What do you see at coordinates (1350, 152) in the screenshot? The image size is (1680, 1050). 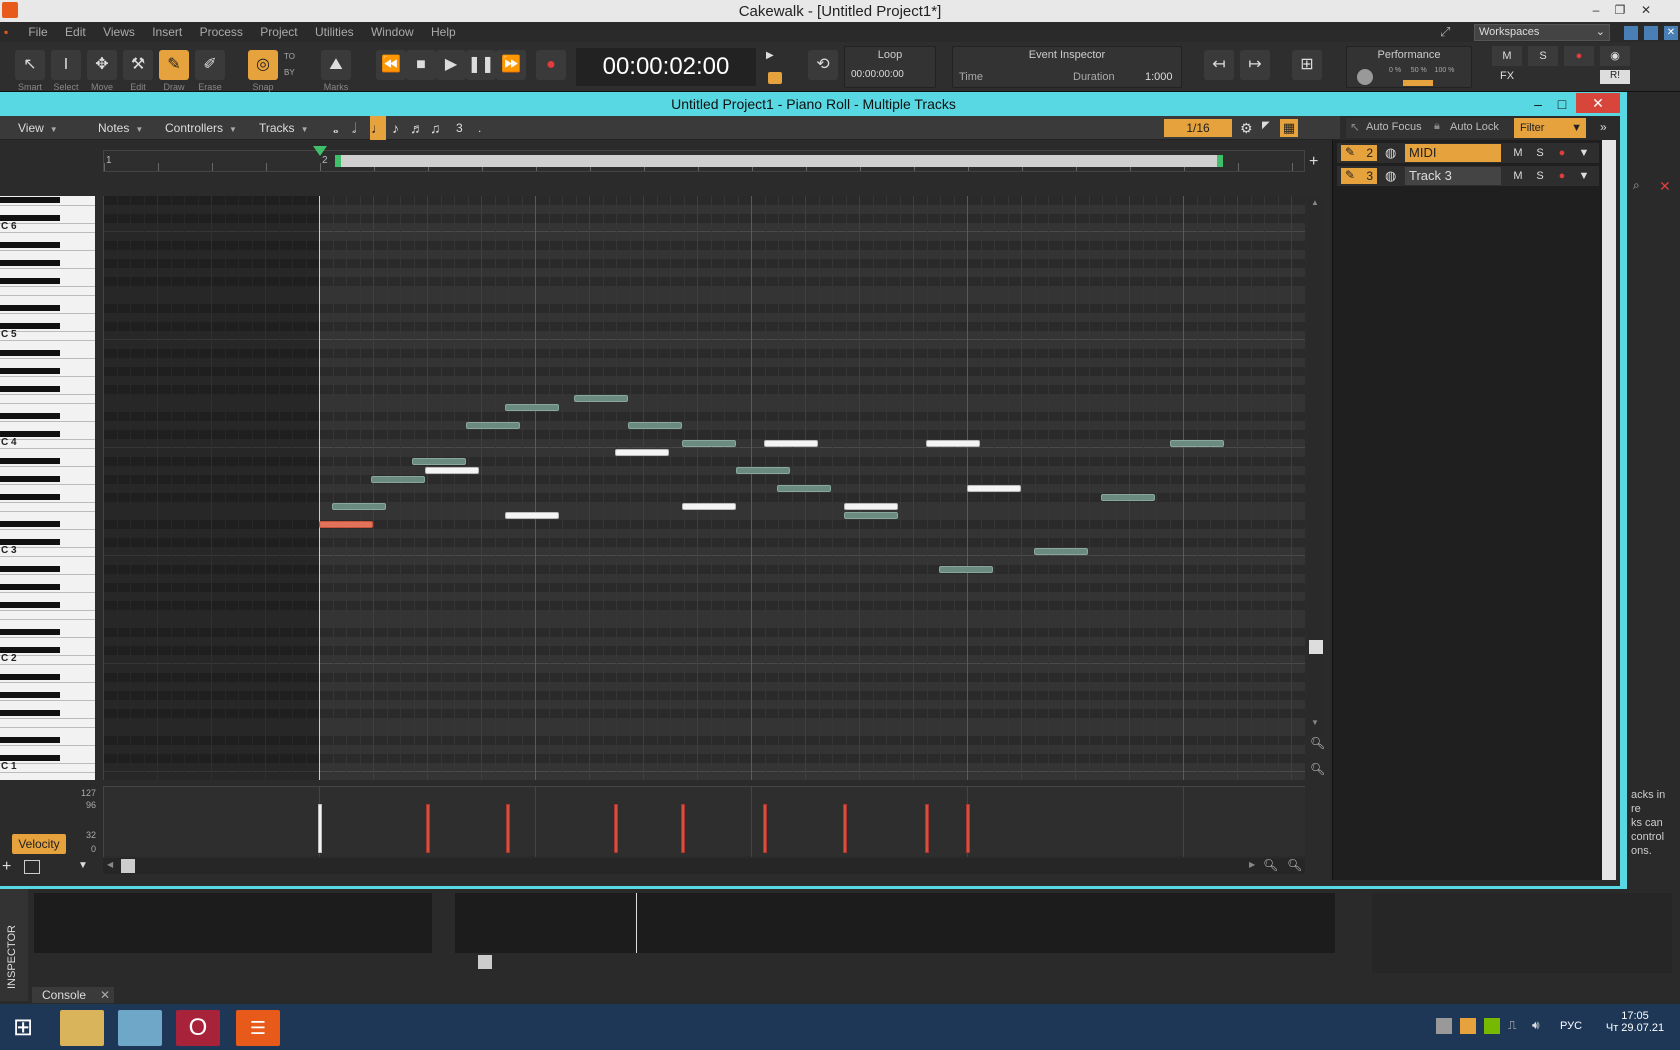 I see `pencil-icon: ✎` at bounding box center [1350, 152].